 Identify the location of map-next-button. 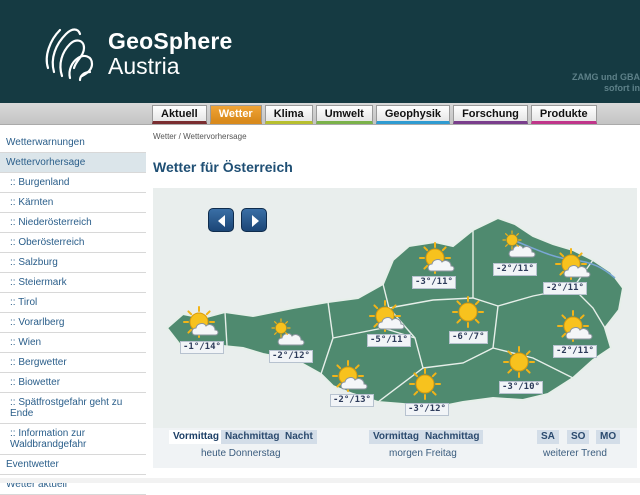
(254, 220).